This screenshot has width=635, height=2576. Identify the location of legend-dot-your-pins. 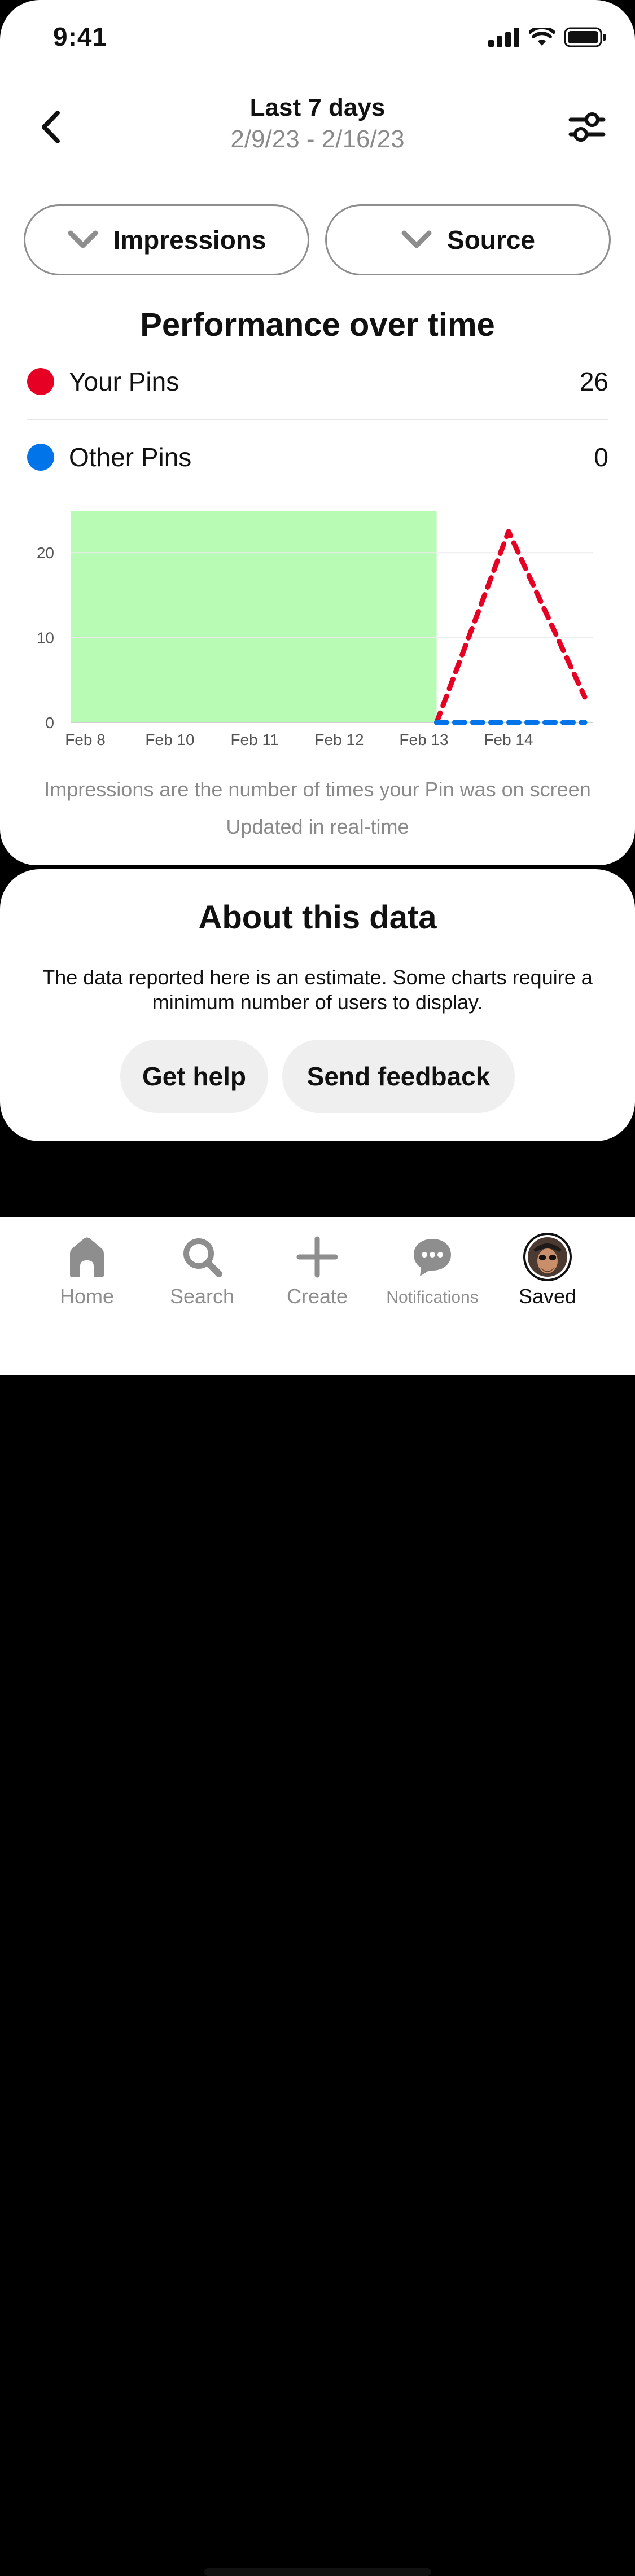
(40, 381).